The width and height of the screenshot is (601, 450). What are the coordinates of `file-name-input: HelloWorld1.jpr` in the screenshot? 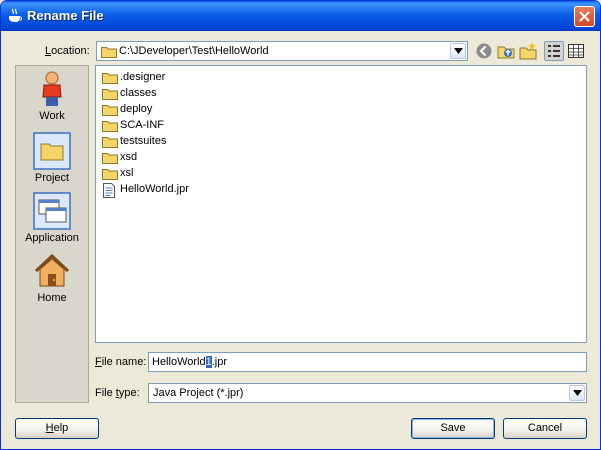 It's located at (367, 362).